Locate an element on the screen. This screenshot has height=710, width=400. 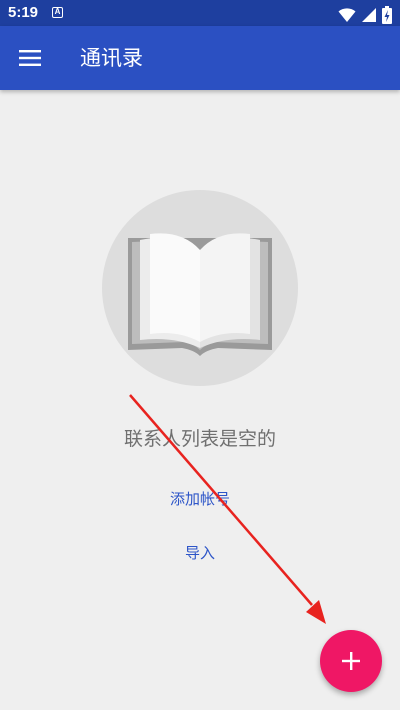
menu-icon is located at coordinates (30, 58).